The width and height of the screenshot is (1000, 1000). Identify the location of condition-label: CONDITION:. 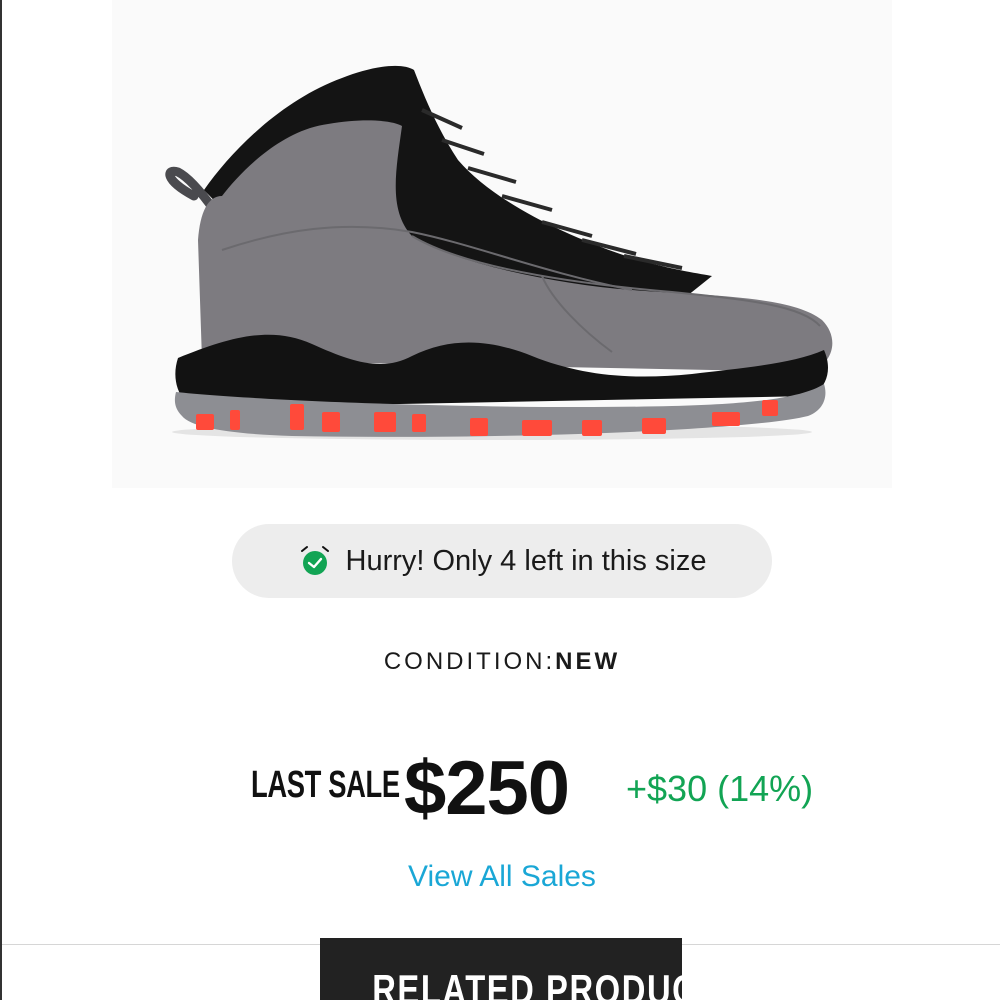
(469, 661).